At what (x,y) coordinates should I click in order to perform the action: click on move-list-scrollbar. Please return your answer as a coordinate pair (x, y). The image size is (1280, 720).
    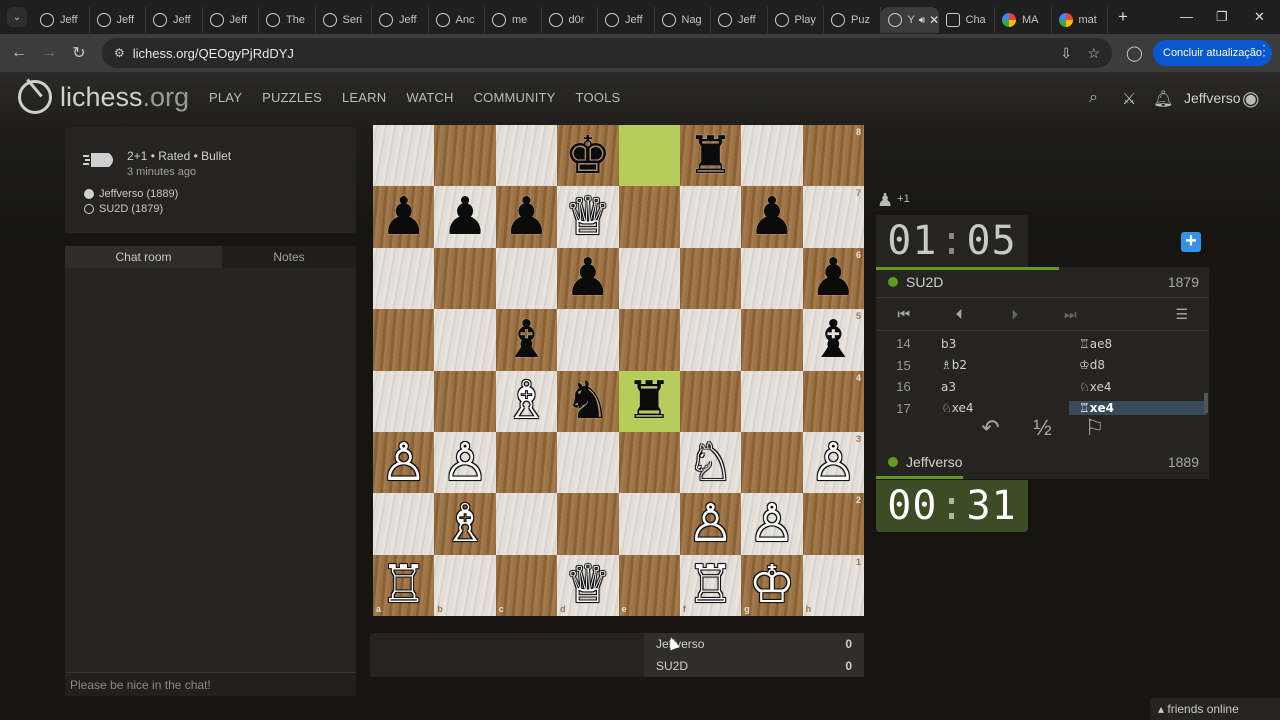
    Looking at the image, I should click on (1206, 403).